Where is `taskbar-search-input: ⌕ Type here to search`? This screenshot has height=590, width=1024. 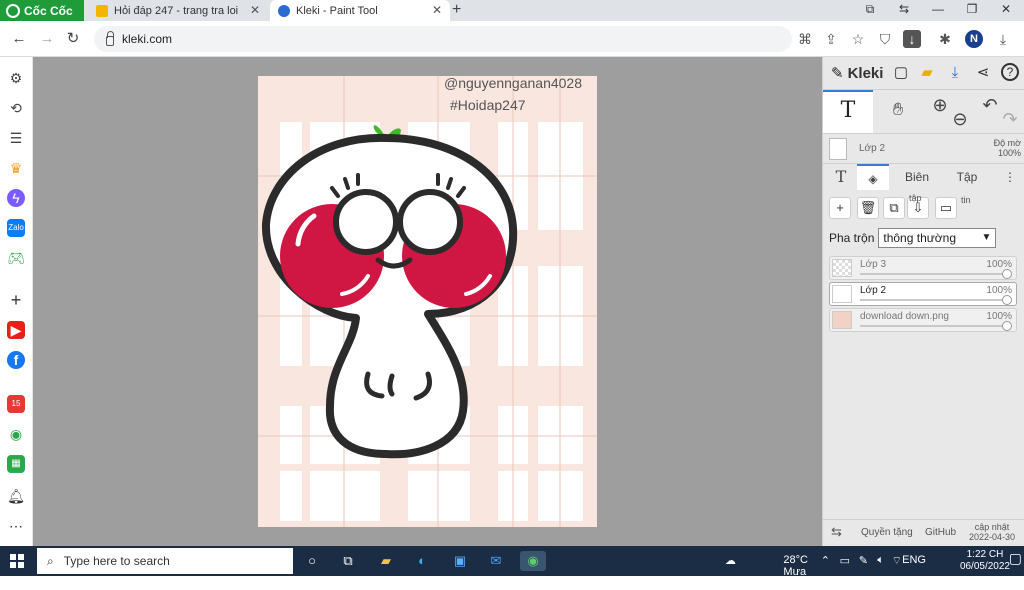
taskbar-search-input: ⌕ Type here to search is located at coordinates (165, 561).